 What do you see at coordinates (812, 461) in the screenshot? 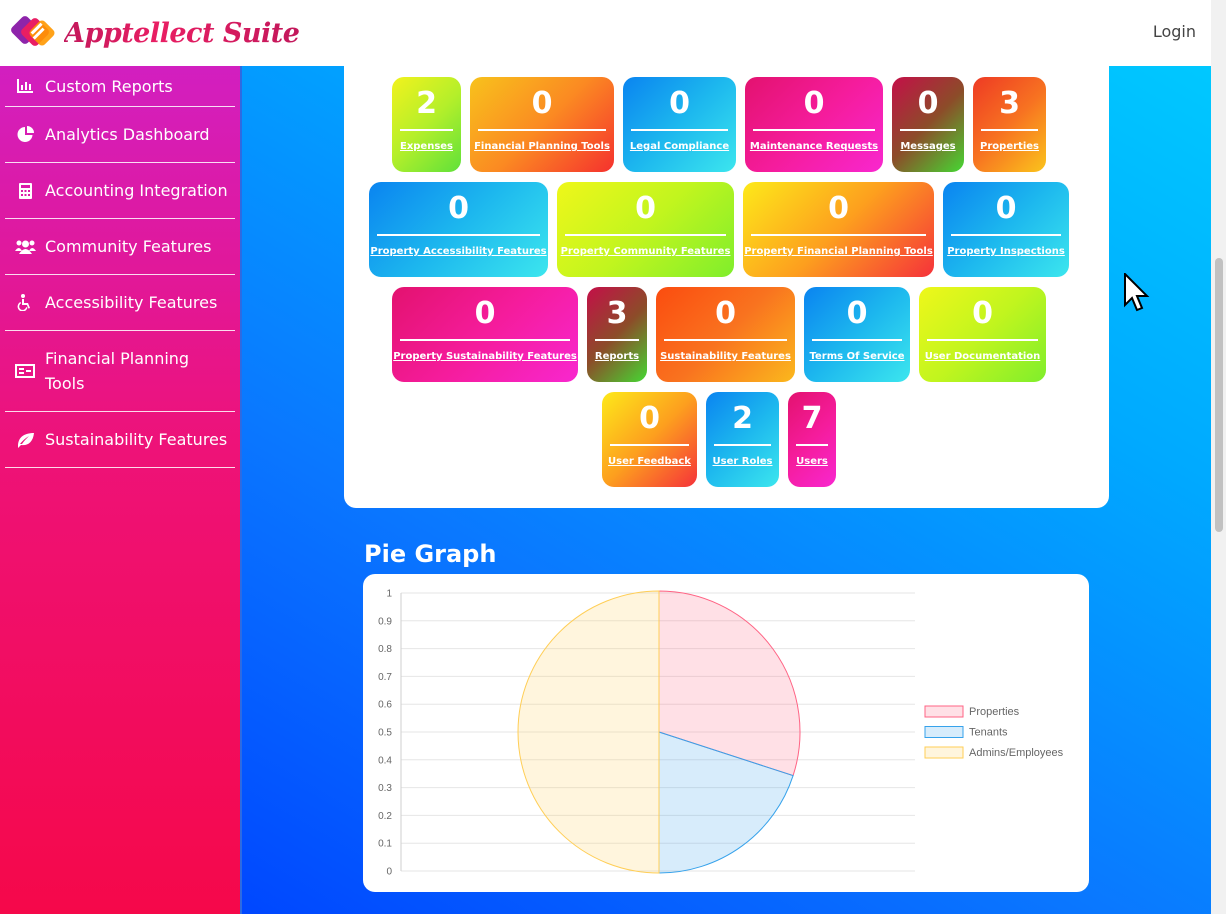
I see `tile-link: Users` at bounding box center [812, 461].